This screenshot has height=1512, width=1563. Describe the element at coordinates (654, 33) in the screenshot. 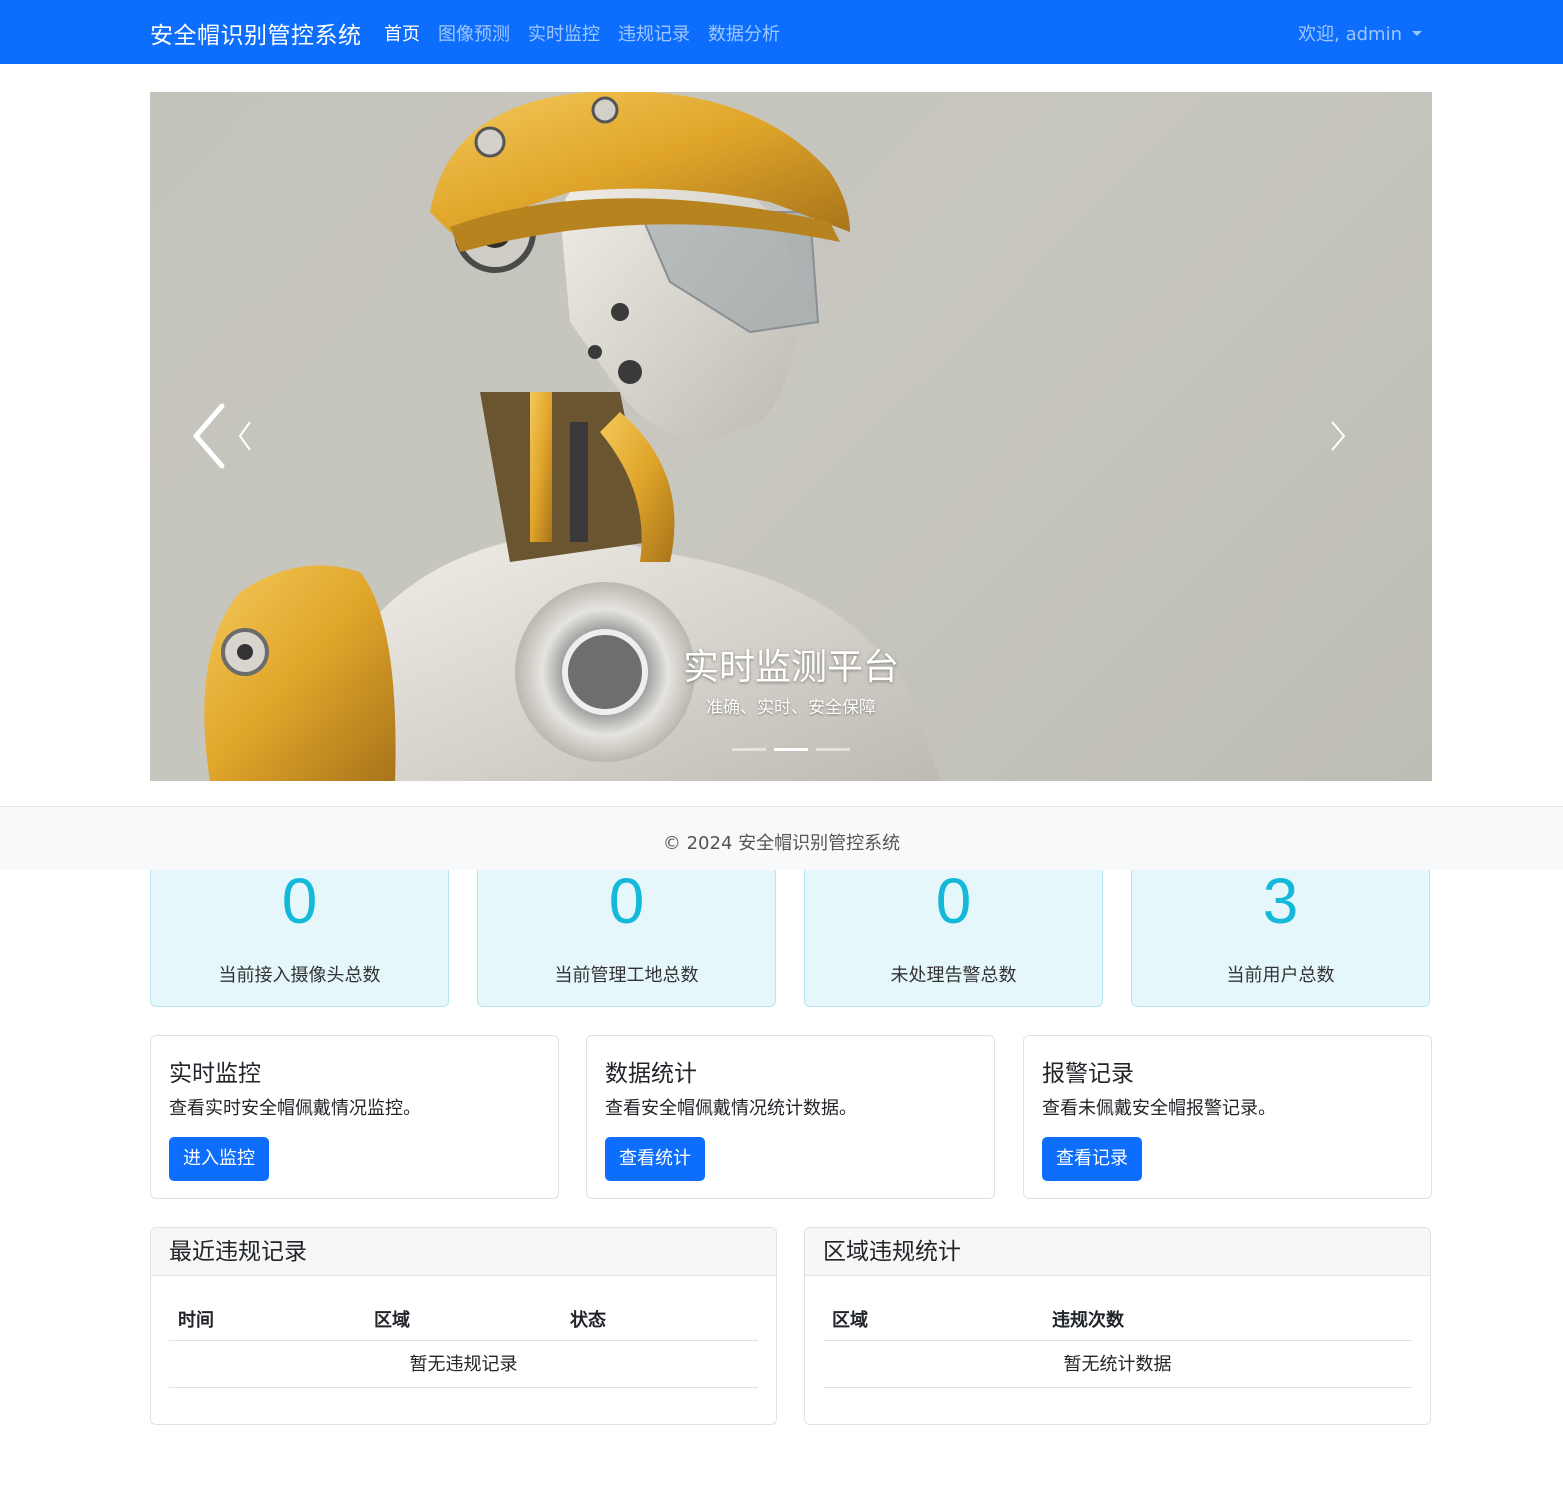

I see `nav-item-violation-records: 违规记录` at that location.